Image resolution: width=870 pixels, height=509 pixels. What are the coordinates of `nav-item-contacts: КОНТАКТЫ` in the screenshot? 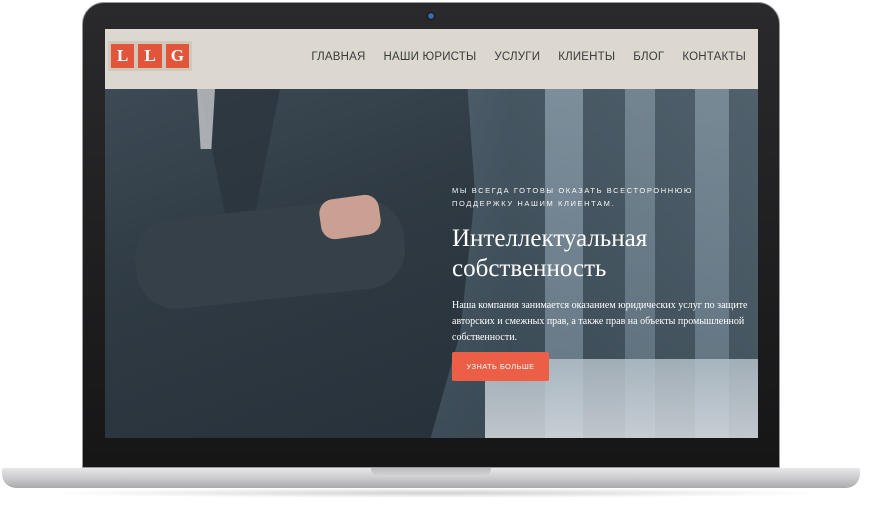 It's located at (714, 57).